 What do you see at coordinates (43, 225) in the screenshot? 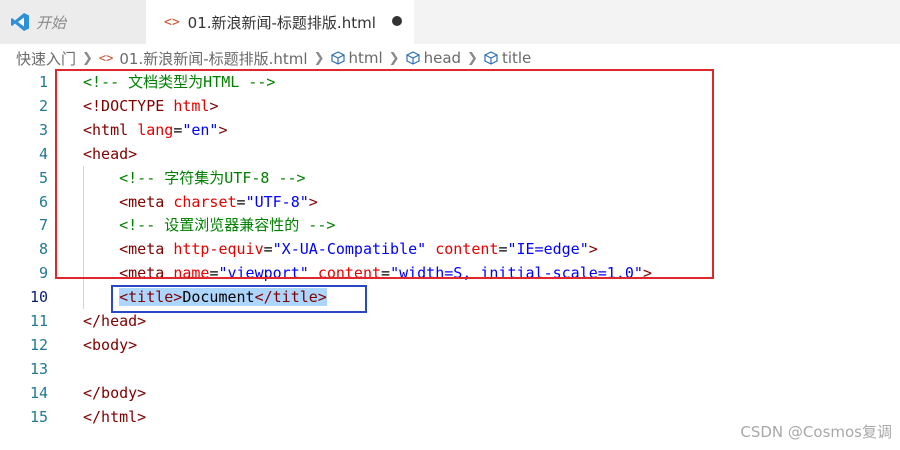
I see `line-number: 7` at bounding box center [43, 225].